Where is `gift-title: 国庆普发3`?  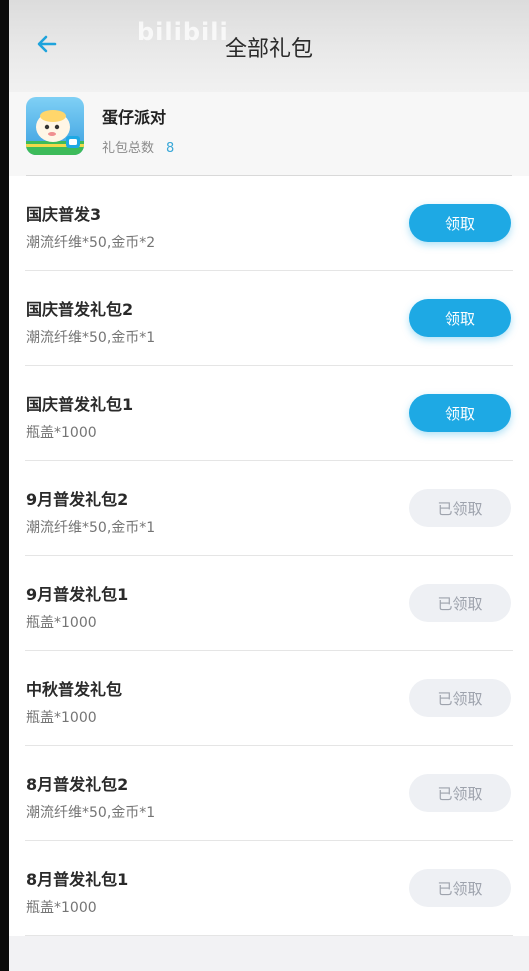
gift-title: 国庆普发3 is located at coordinates (64, 214).